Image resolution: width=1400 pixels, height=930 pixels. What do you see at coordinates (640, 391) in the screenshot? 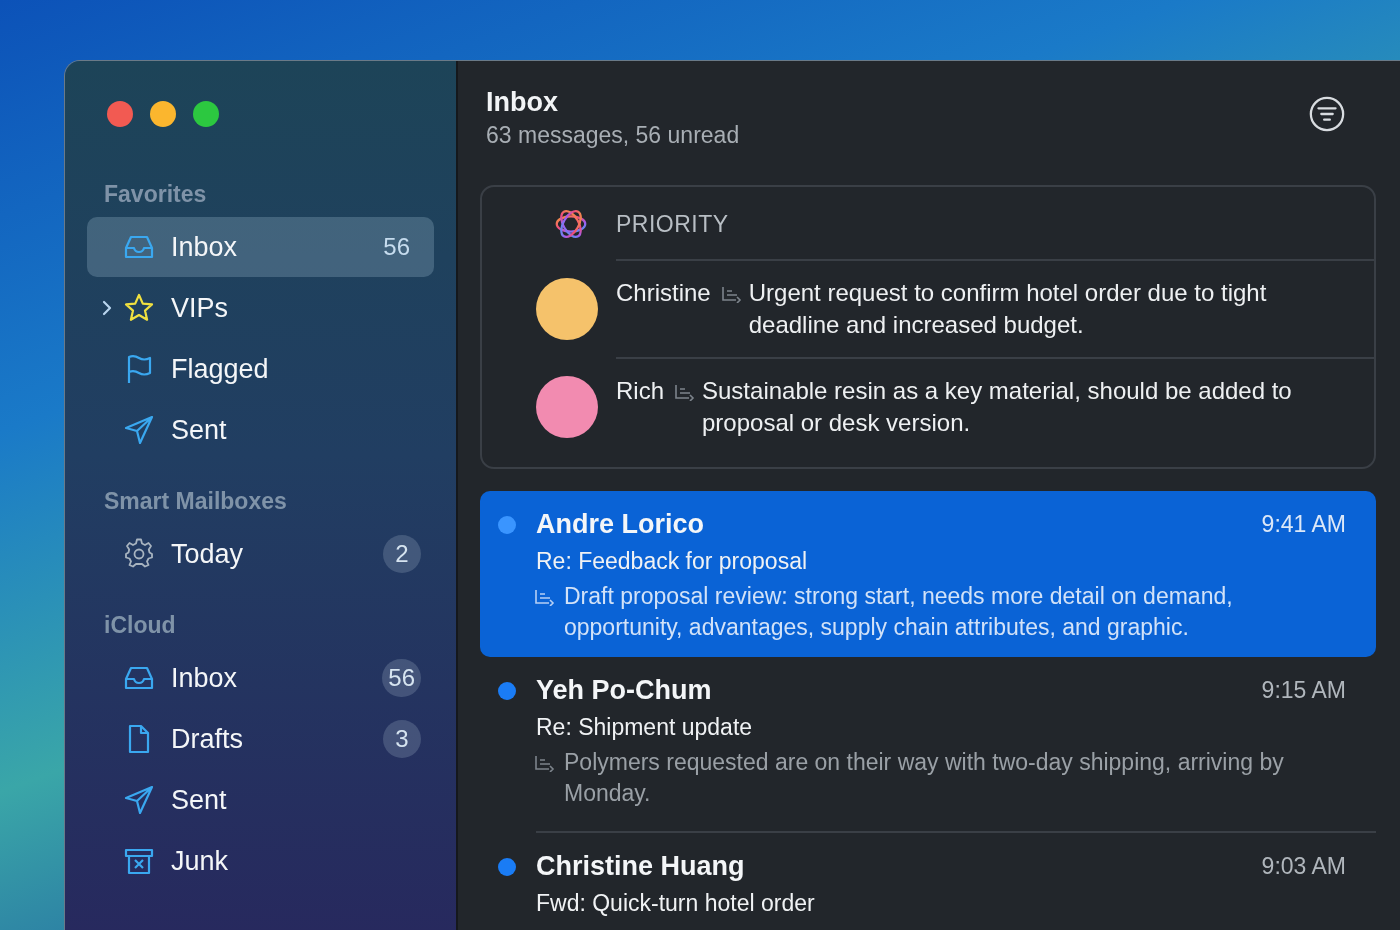
I see `sender-name: Rich` at bounding box center [640, 391].